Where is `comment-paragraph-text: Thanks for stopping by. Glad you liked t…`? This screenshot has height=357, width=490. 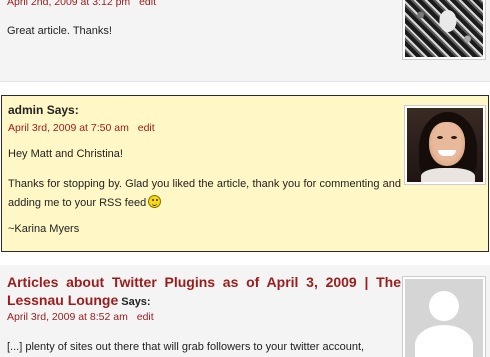
comment-paragraph-text: Thanks for stopping by. Glad you liked t… is located at coordinates (204, 193).